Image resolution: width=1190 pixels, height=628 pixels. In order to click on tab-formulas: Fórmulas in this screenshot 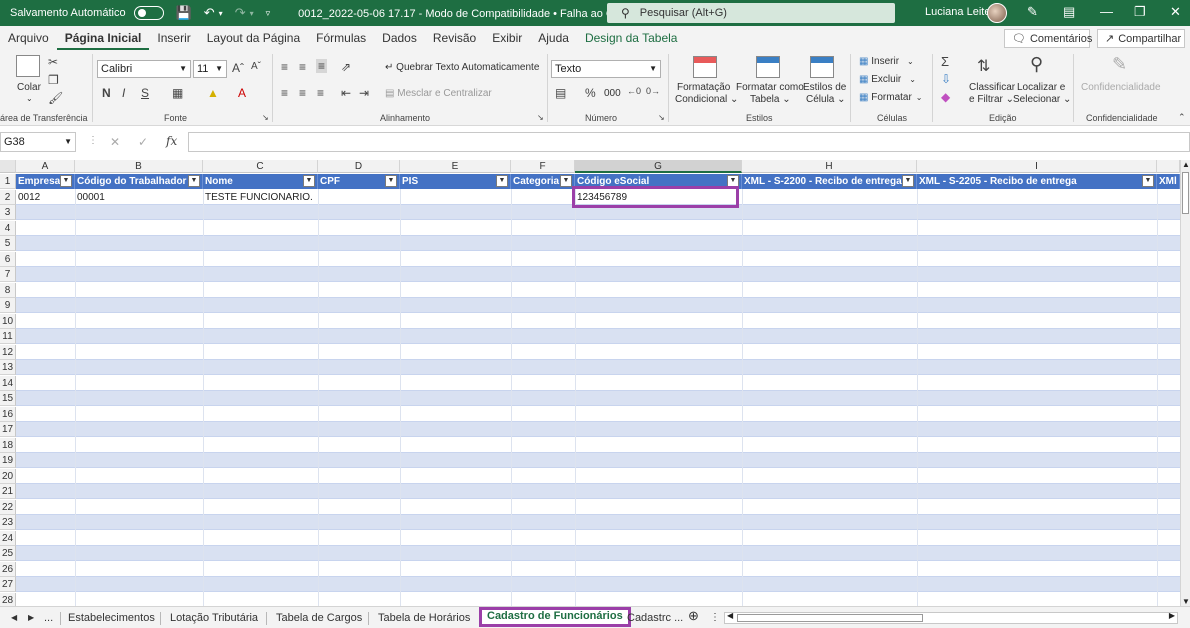, I will do `click(341, 38)`.